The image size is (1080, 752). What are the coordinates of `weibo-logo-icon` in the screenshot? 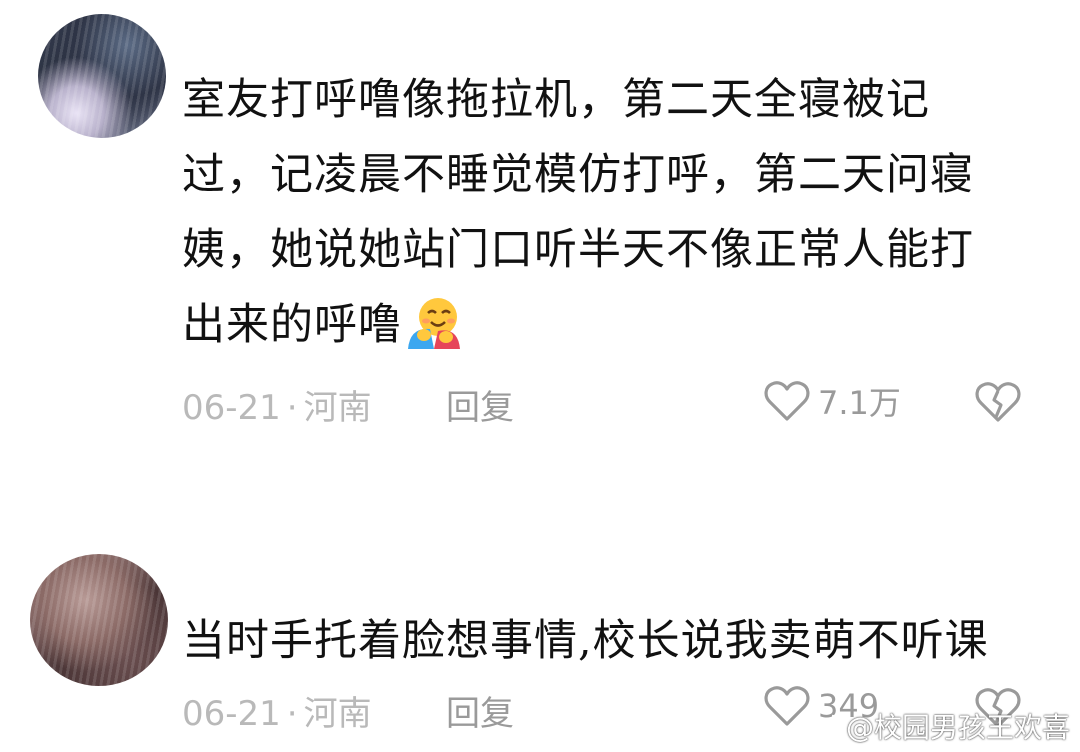 It's located at (824, 727).